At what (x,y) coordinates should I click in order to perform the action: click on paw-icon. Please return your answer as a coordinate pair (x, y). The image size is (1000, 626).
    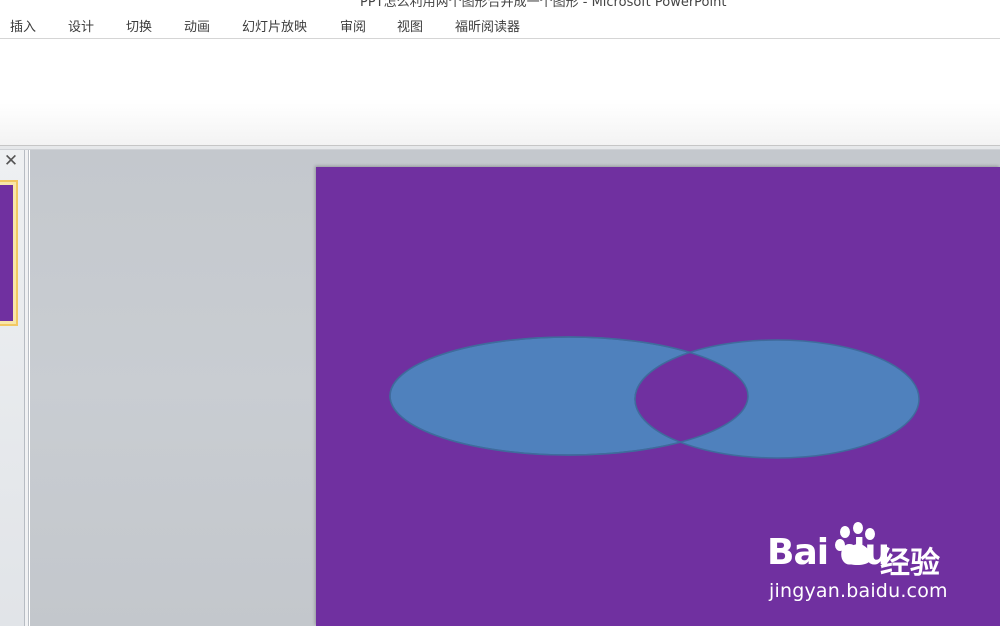
    Looking at the image, I should click on (855, 543).